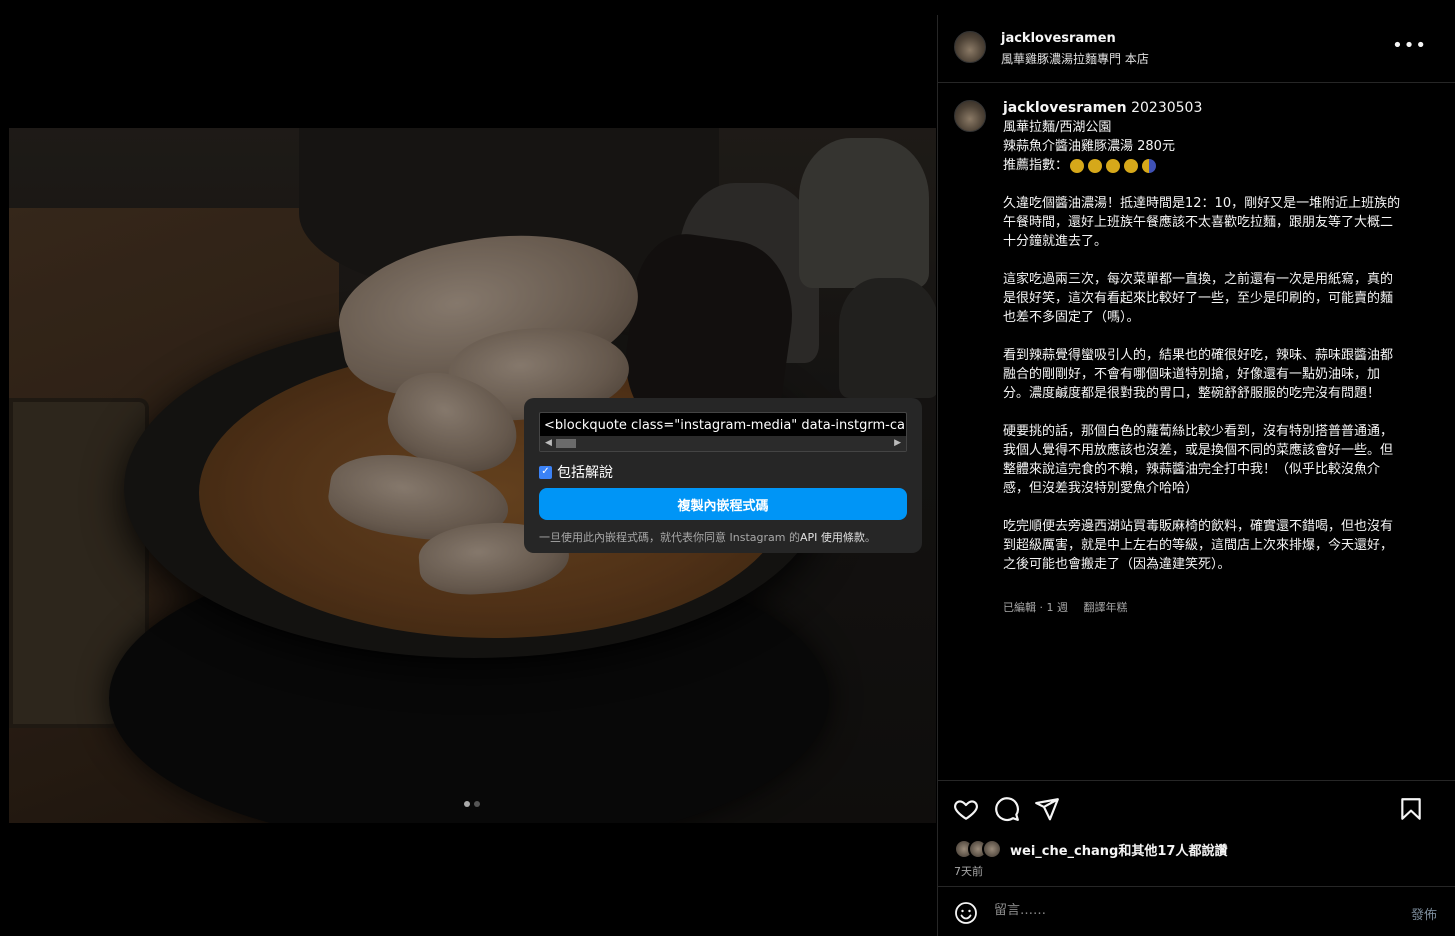 Image resolution: width=1455 pixels, height=936 pixels. What do you see at coordinates (467, 804) in the screenshot?
I see `carousel-dot-active` at bounding box center [467, 804].